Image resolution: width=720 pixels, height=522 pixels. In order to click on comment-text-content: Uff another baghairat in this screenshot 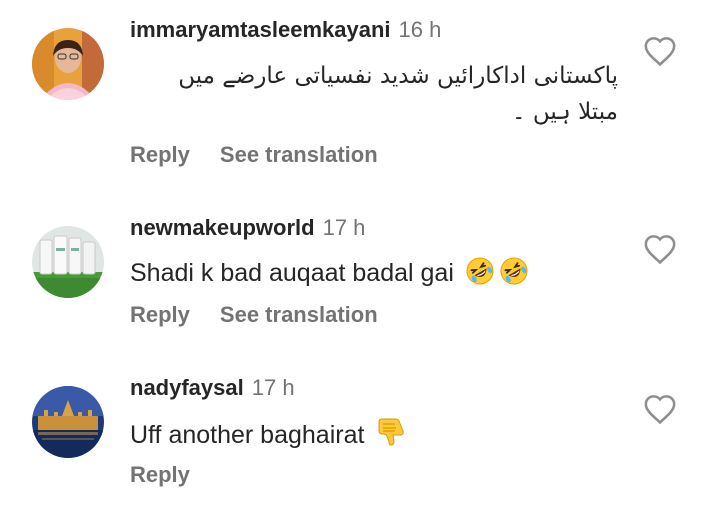, I will do `click(247, 435)`.